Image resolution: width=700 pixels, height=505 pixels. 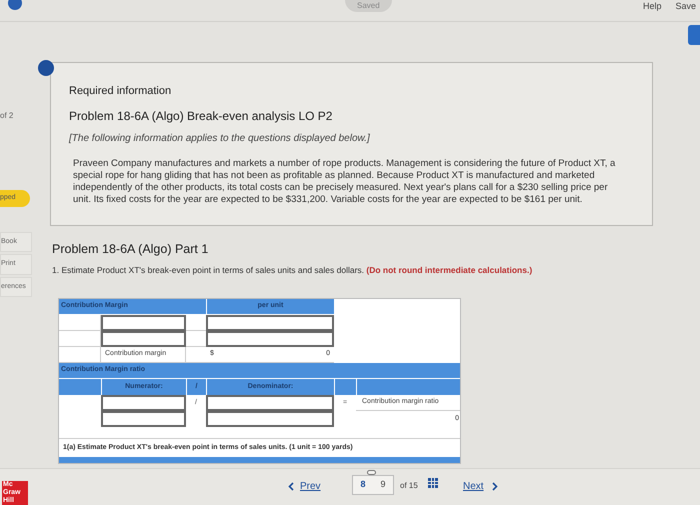 I want to click on part-title: Problem 18-6A (Algo) Part 1, so click(x=130, y=249).